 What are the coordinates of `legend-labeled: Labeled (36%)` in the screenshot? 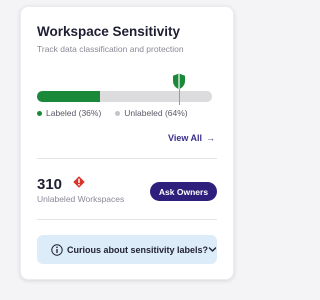 It's located at (74, 113).